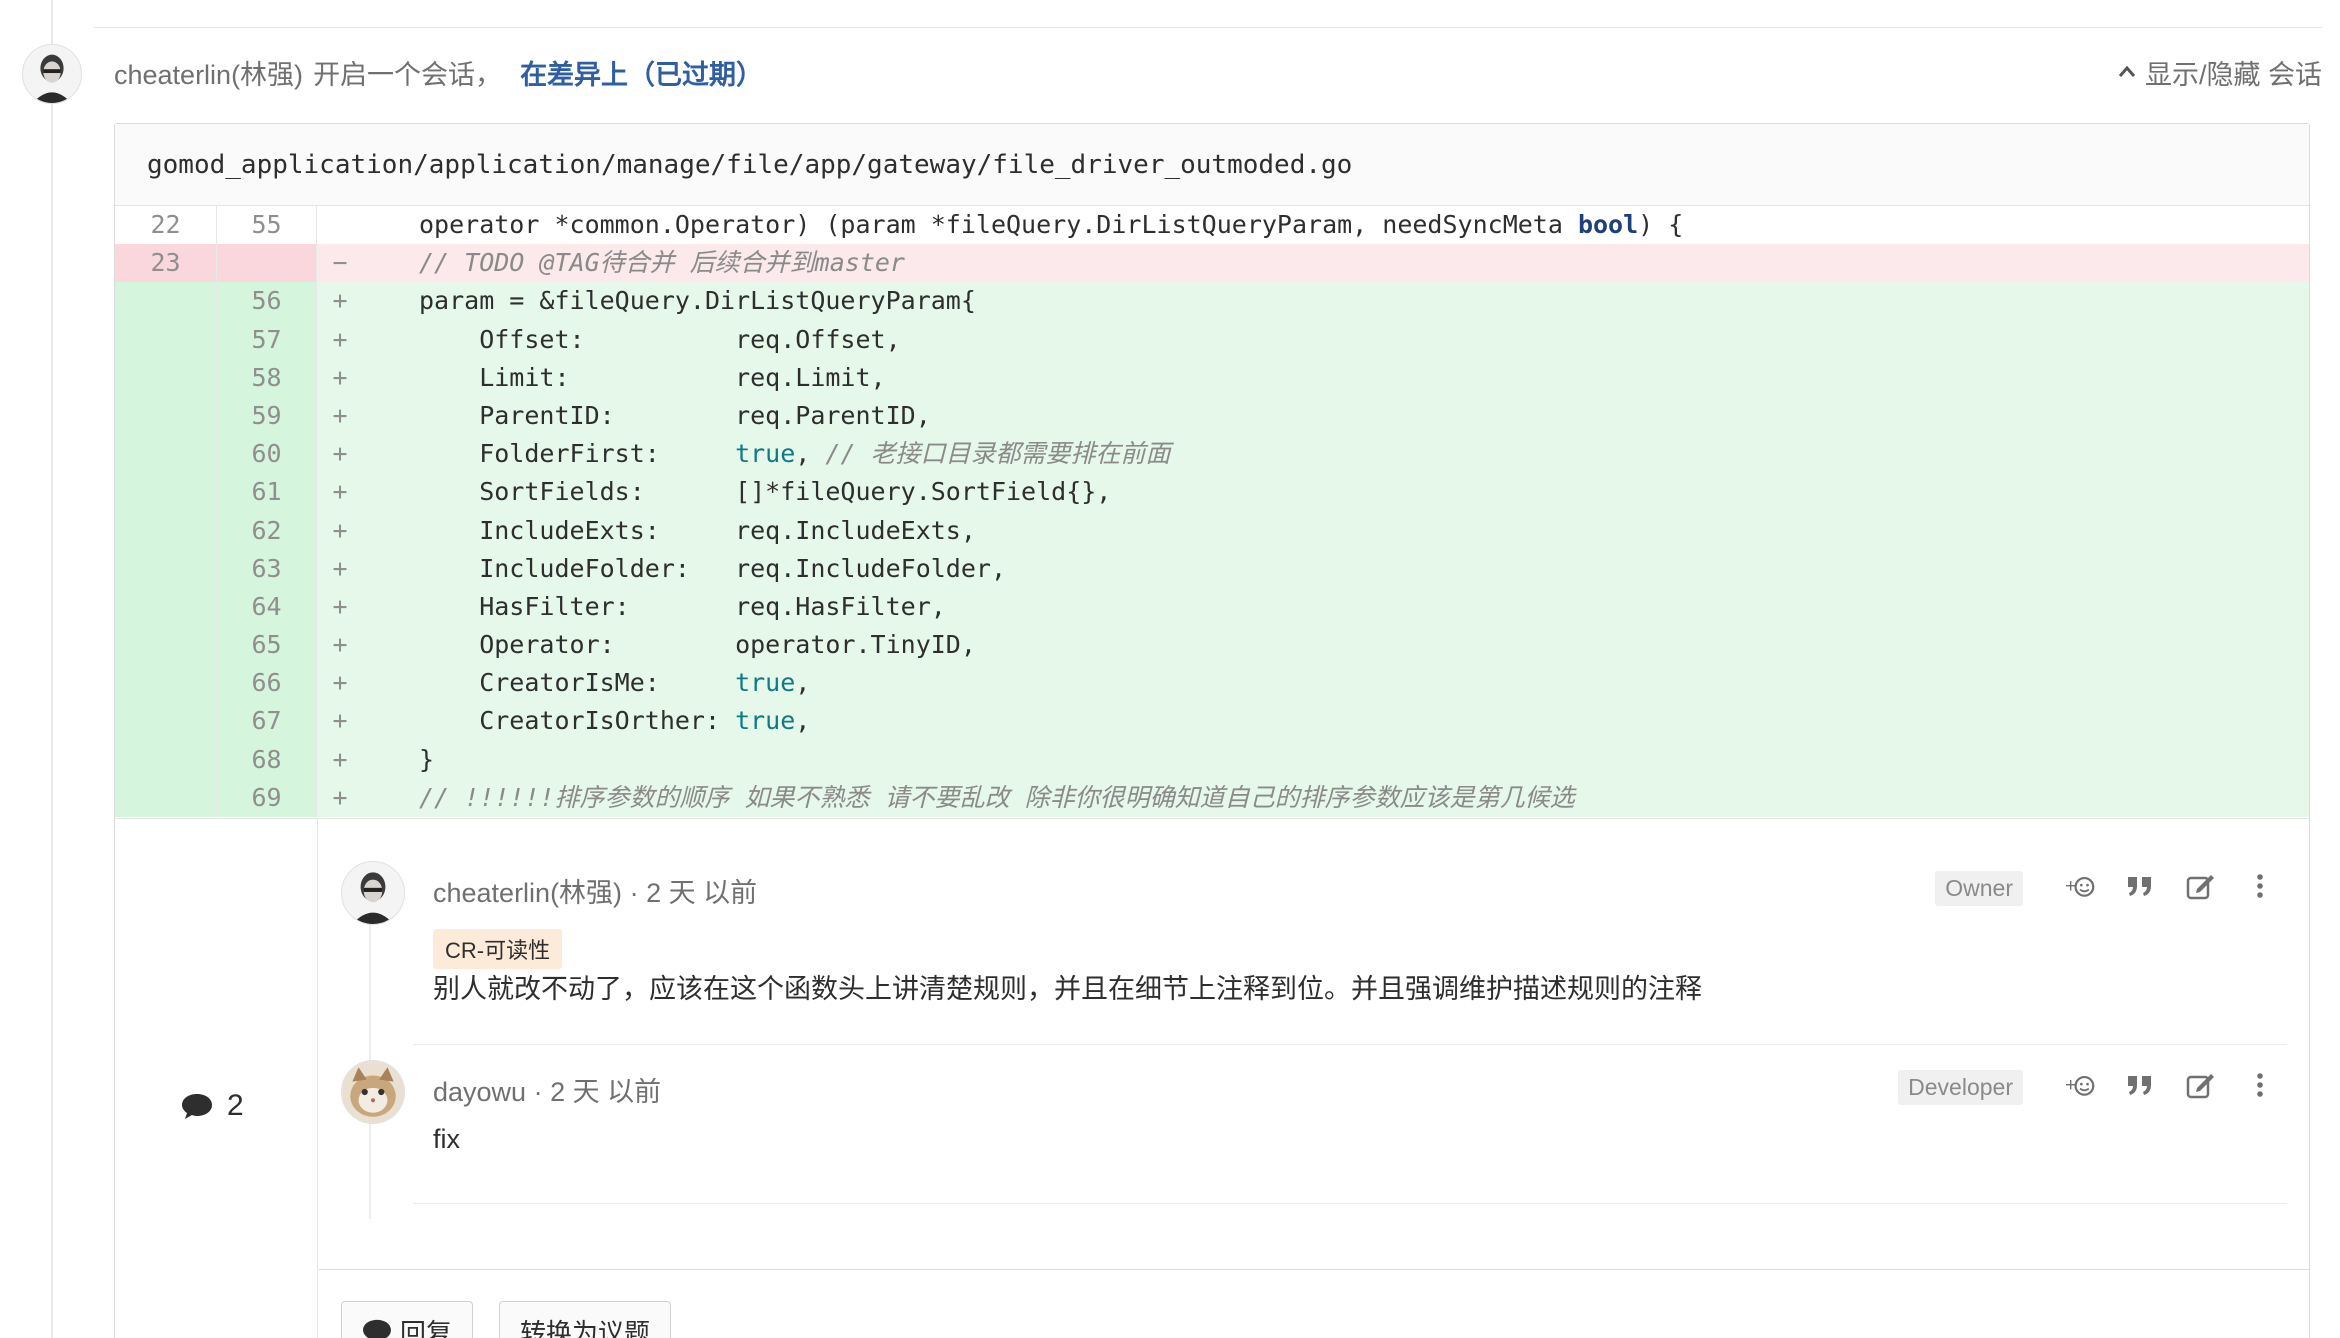 The height and width of the screenshot is (1338, 2340). I want to click on old-line-number: 22, so click(166, 225).